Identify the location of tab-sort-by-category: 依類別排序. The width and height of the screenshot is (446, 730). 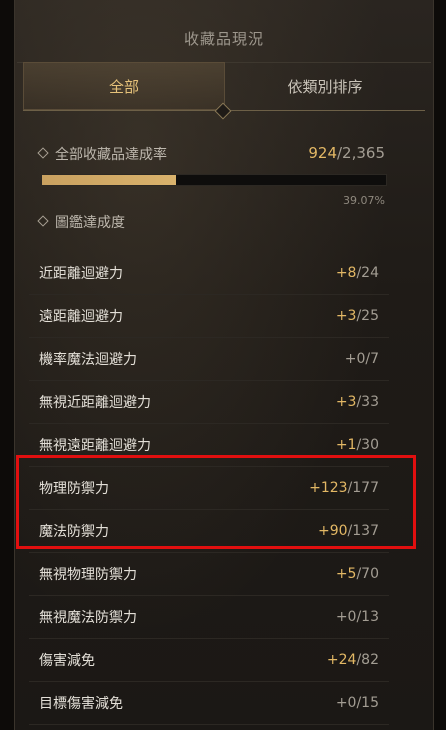
(325, 86).